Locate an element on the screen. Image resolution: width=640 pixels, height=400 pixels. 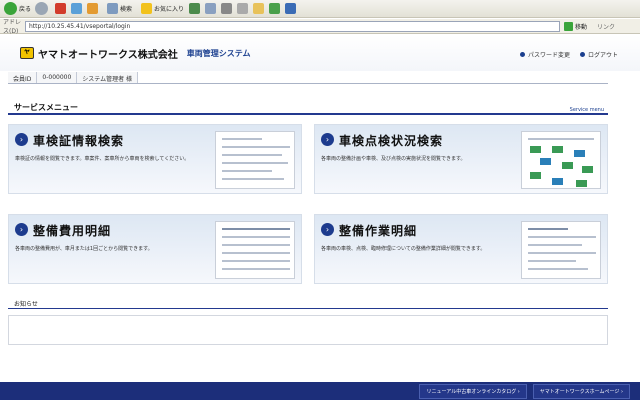
logout-link: ログアウト is located at coordinates (598, 54).